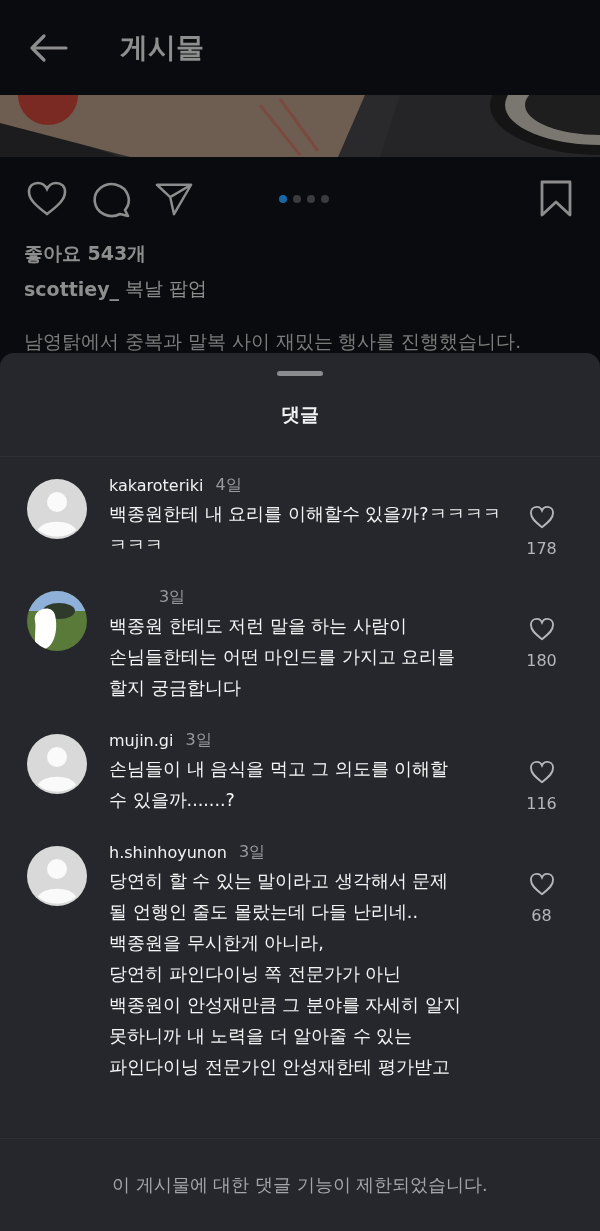 This screenshot has height=1231, width=600. I want to click on back-arrow-icon, so click(48, 47).